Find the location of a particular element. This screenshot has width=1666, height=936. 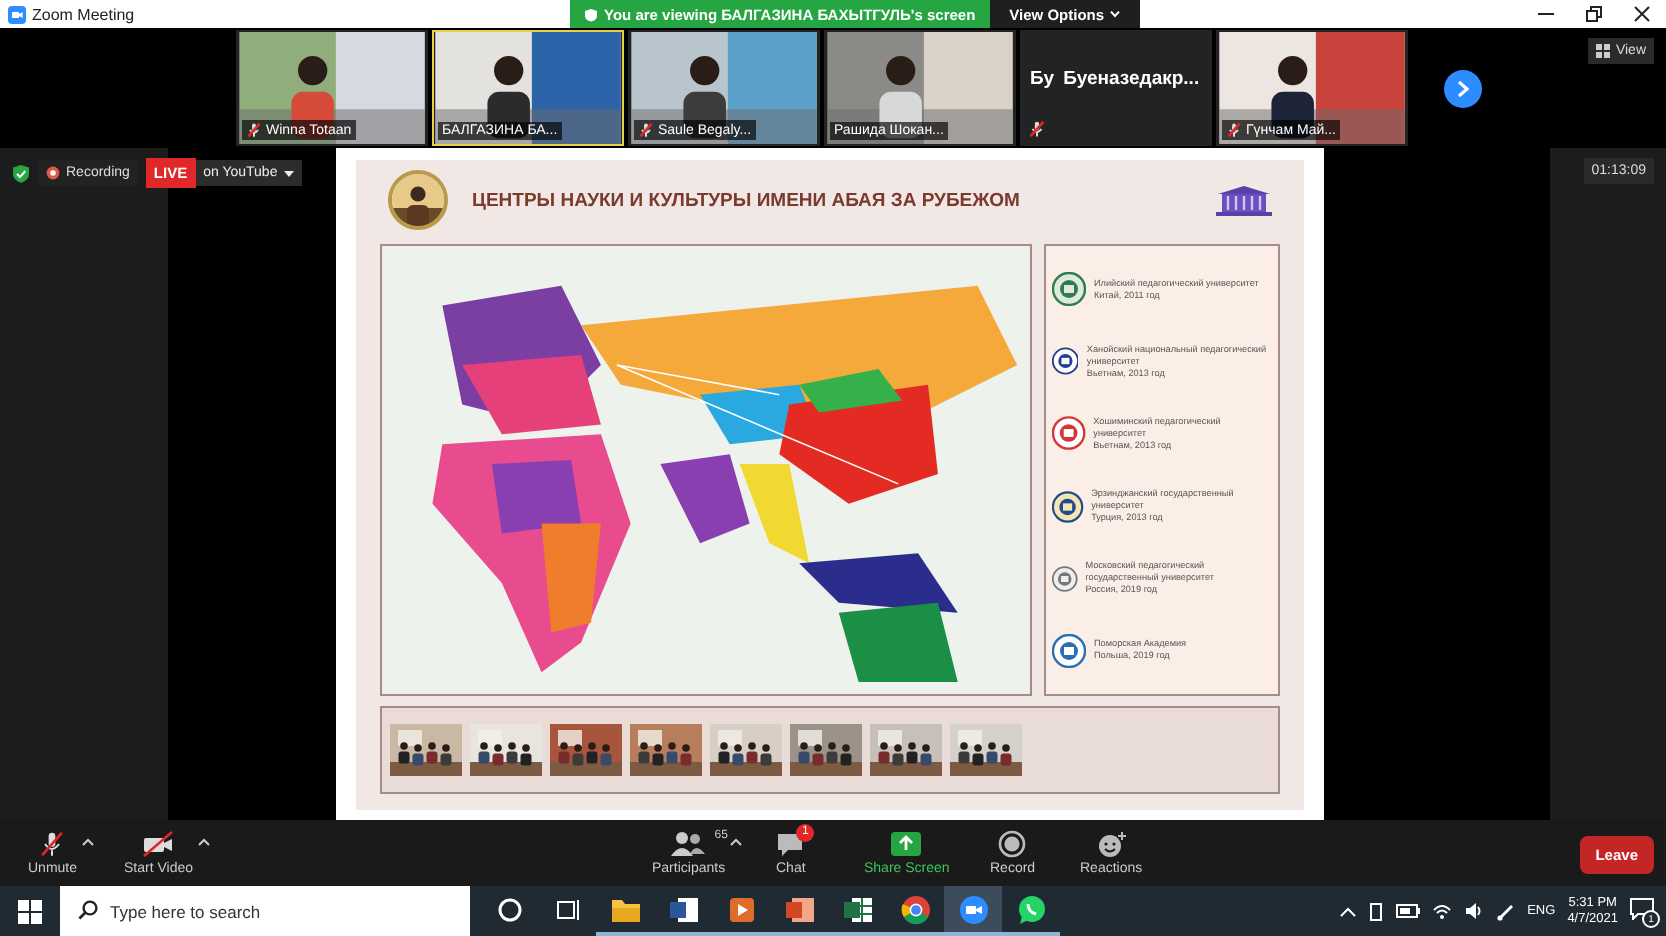

record-dot-icon is located at coordinates (53, 173).